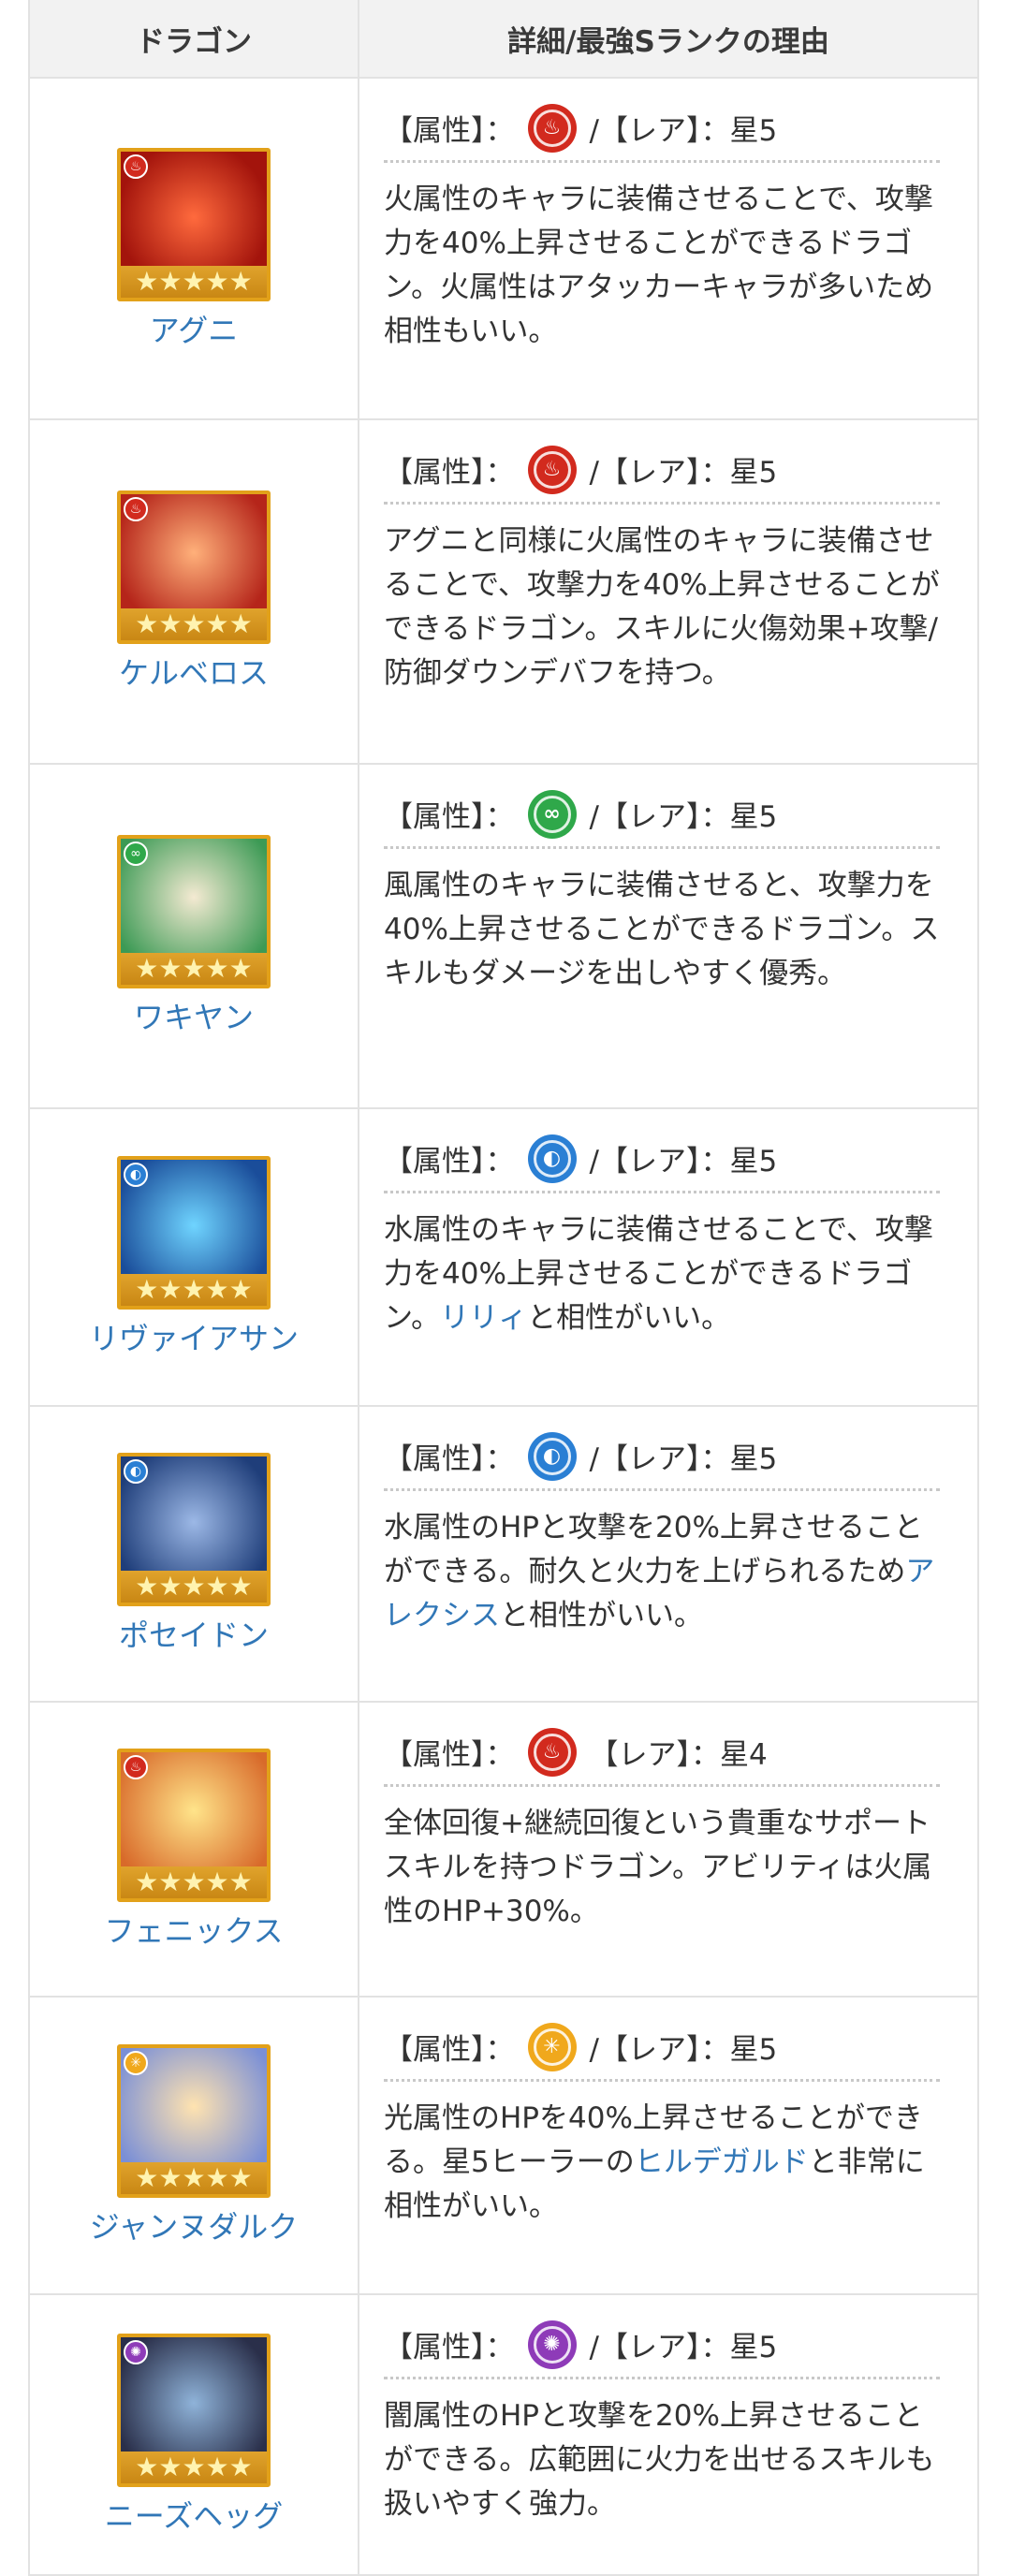  I want to click on dragon-thumbnail: ✺ ★★★★★, so click(194, 2410).